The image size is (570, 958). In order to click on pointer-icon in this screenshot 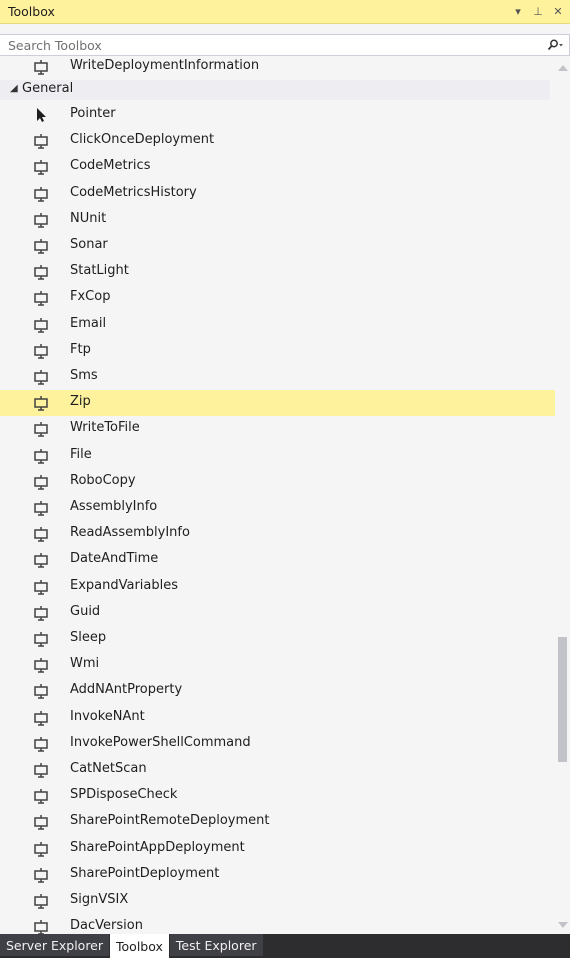, I will do `click(41, 115)`.